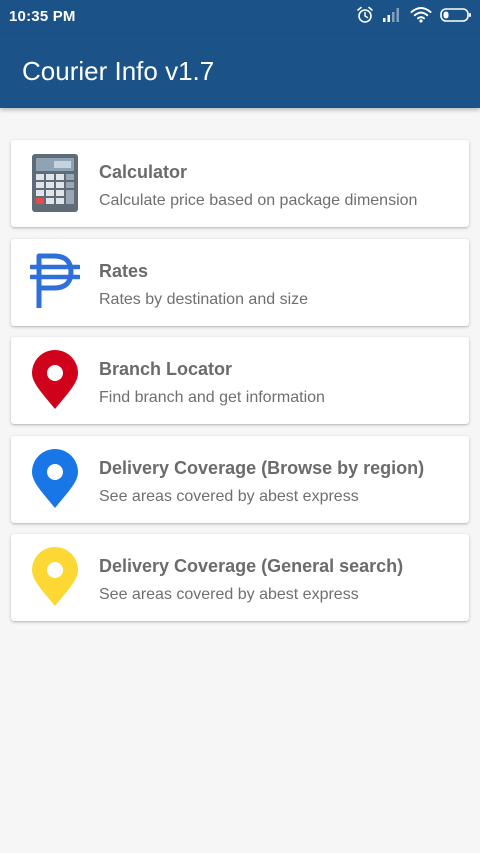  What do you see at coordinates (240, 17) in the screenshot?
I see `status-bar: 10:35 PM` at bounding box center [240, 17].